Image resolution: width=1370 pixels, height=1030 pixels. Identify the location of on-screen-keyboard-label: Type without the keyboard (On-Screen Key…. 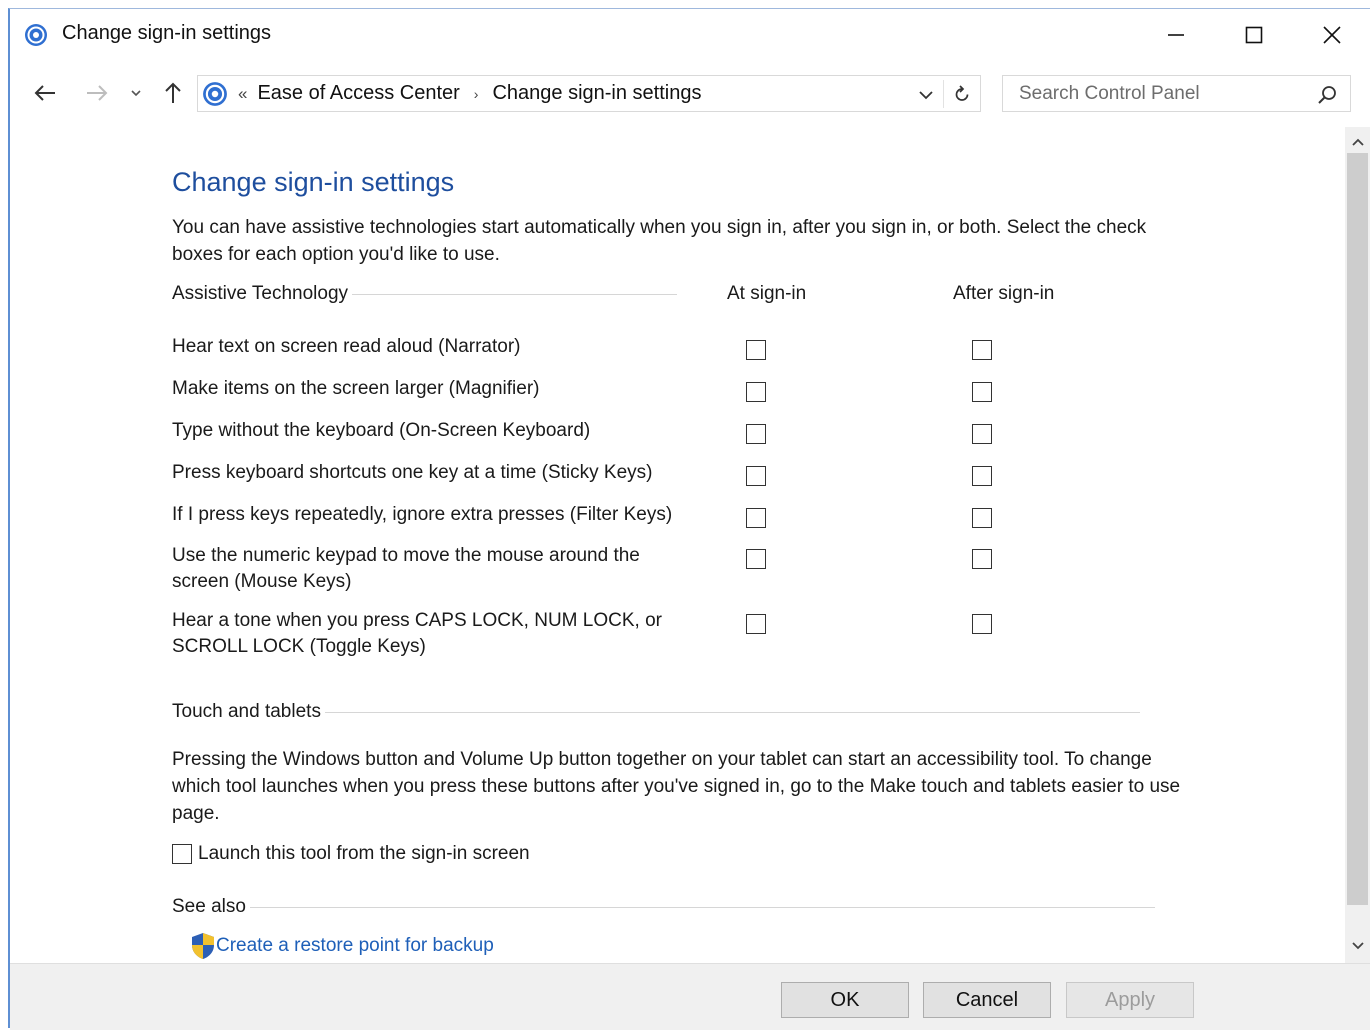
(381, 430).